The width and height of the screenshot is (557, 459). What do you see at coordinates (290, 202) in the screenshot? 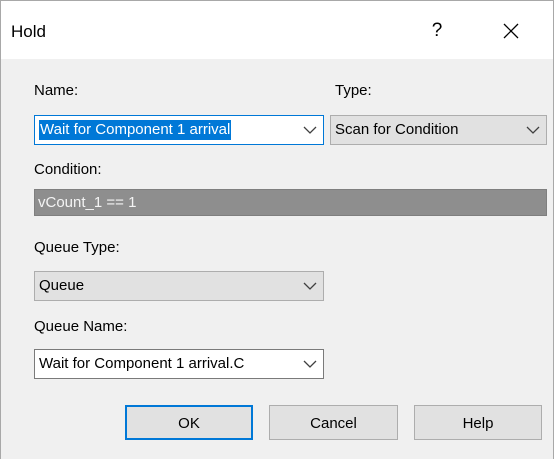
I see `condition-field: vCount_1 == 1` at bounding box center [290, 202].